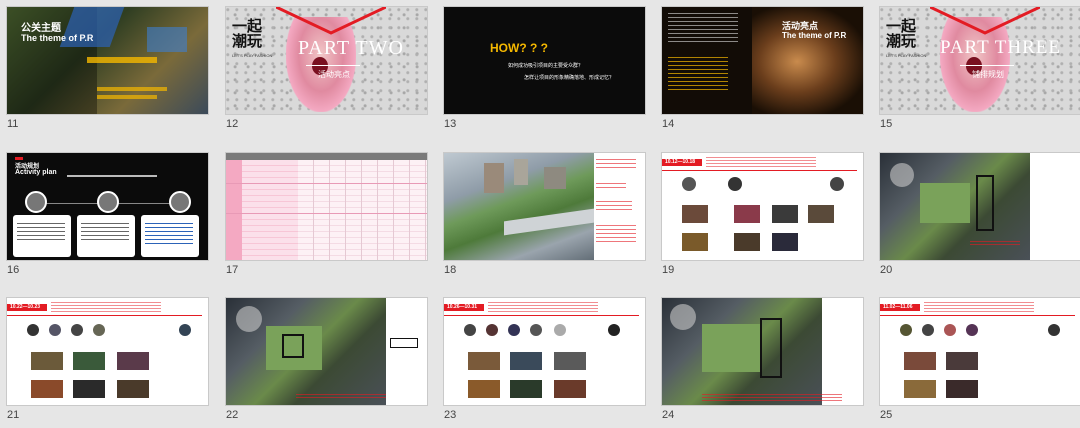 This screenshot has width=1080, height=428. Describe the element at coordinates (362, 210) in the screenshot. I see `table-grid` at that location.